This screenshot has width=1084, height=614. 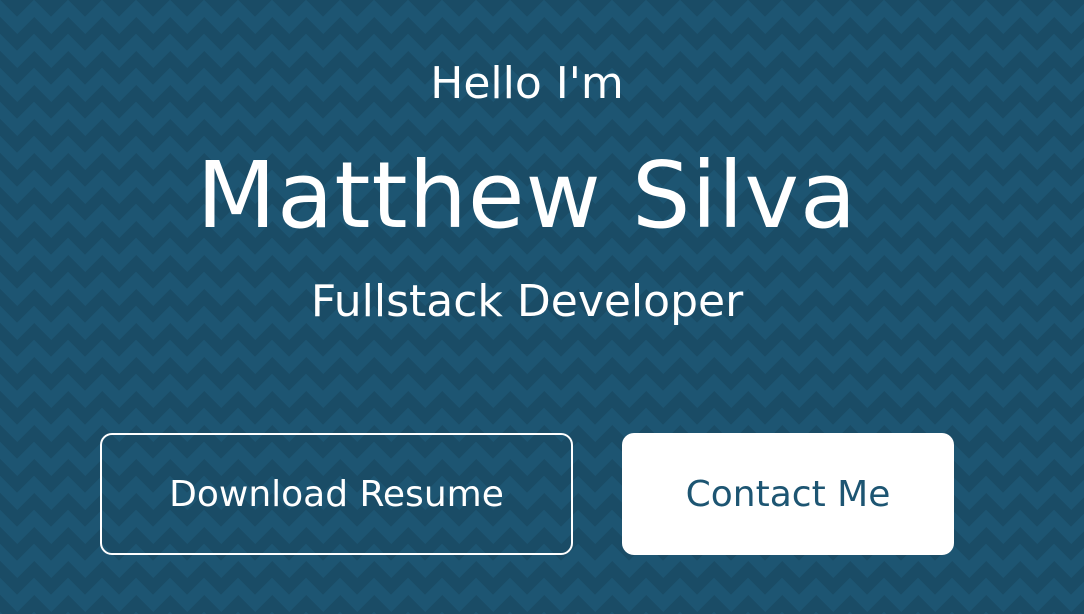 What do you see at coordinates (527, 195) in the screenshot?
I see `hero-name: Matthew Silva` at bounding box center [527, 195].